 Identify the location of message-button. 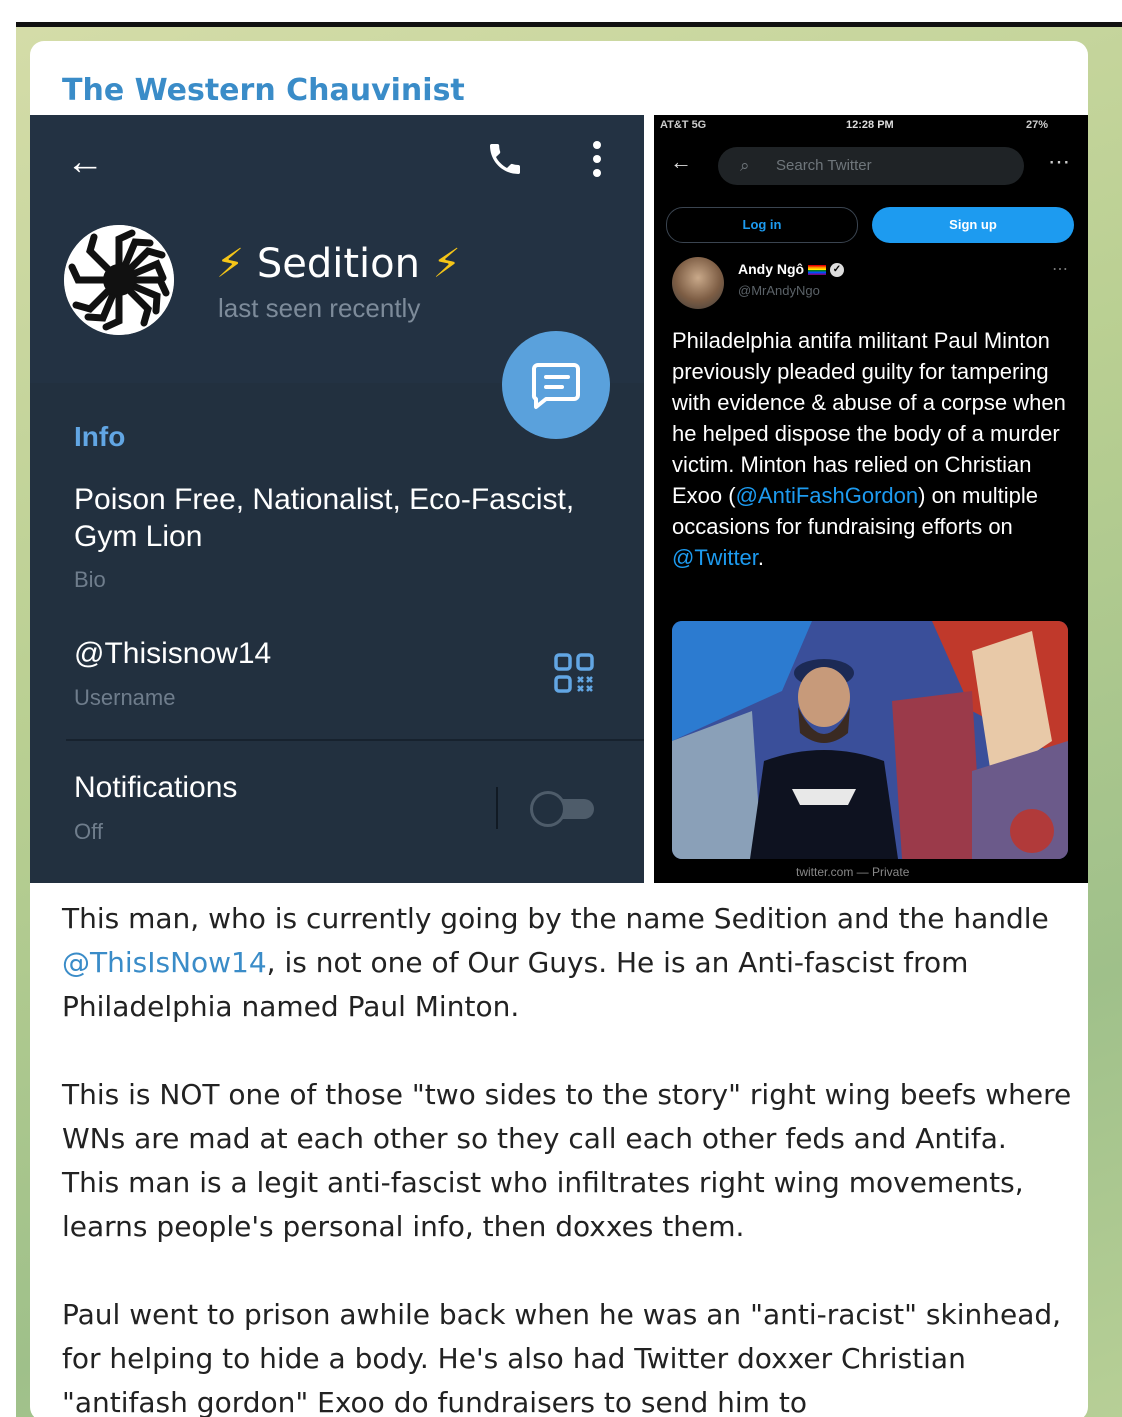
(556, 385).